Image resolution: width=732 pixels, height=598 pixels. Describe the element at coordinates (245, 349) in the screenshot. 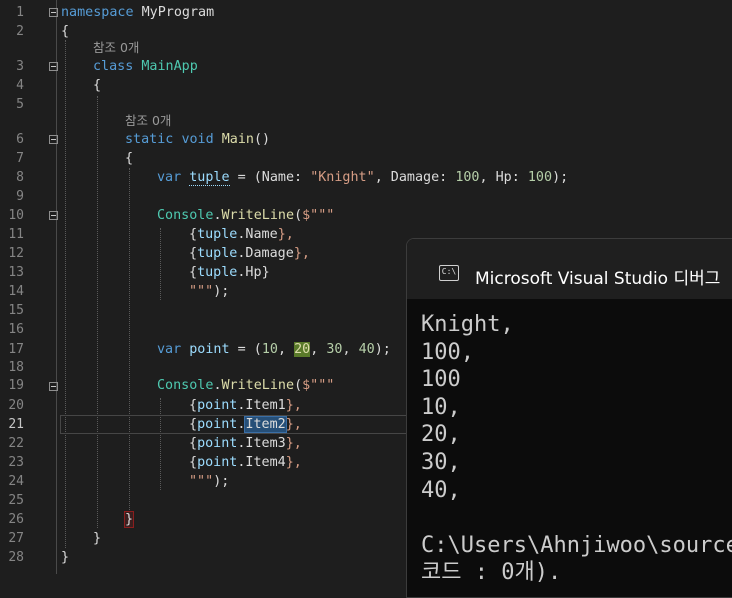

I see `code-text: = (` at that location.